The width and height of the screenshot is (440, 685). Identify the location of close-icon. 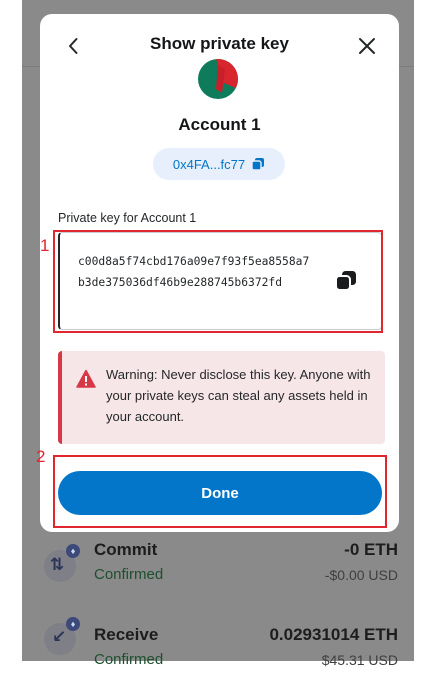
(367, 46).